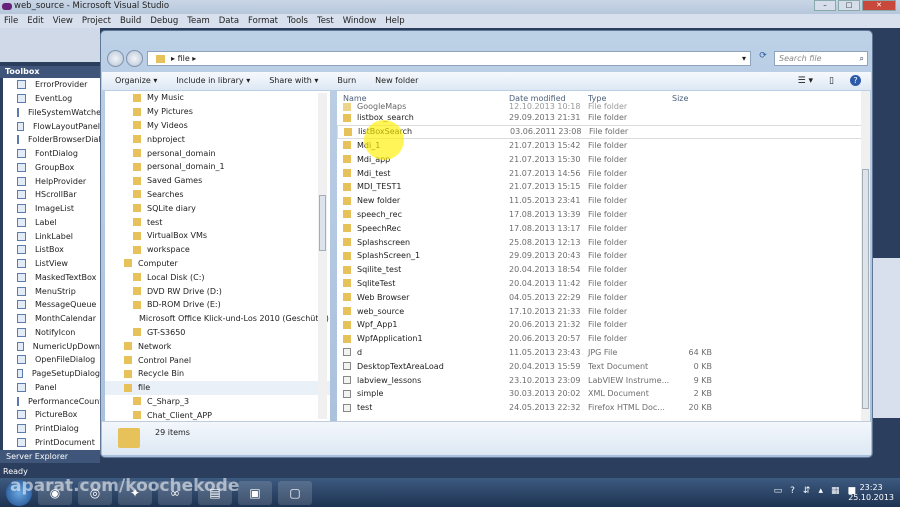 Image resolution: width=900 pixels, height=507 pixels. Describe the element at coordinates (213, 81) in the screenshot. I see `command-1: Include in library ▾` at that location.